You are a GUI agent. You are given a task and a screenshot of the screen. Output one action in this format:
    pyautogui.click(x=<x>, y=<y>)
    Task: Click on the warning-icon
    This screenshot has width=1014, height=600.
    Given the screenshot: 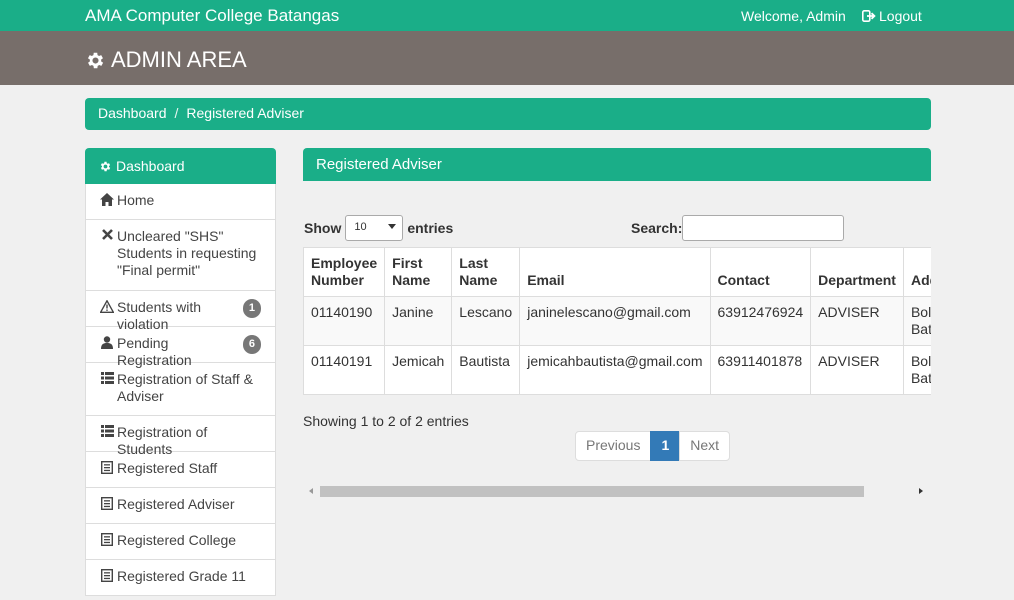 What is the action you would take?
    pyautogui.click(x=107, y=306)
    